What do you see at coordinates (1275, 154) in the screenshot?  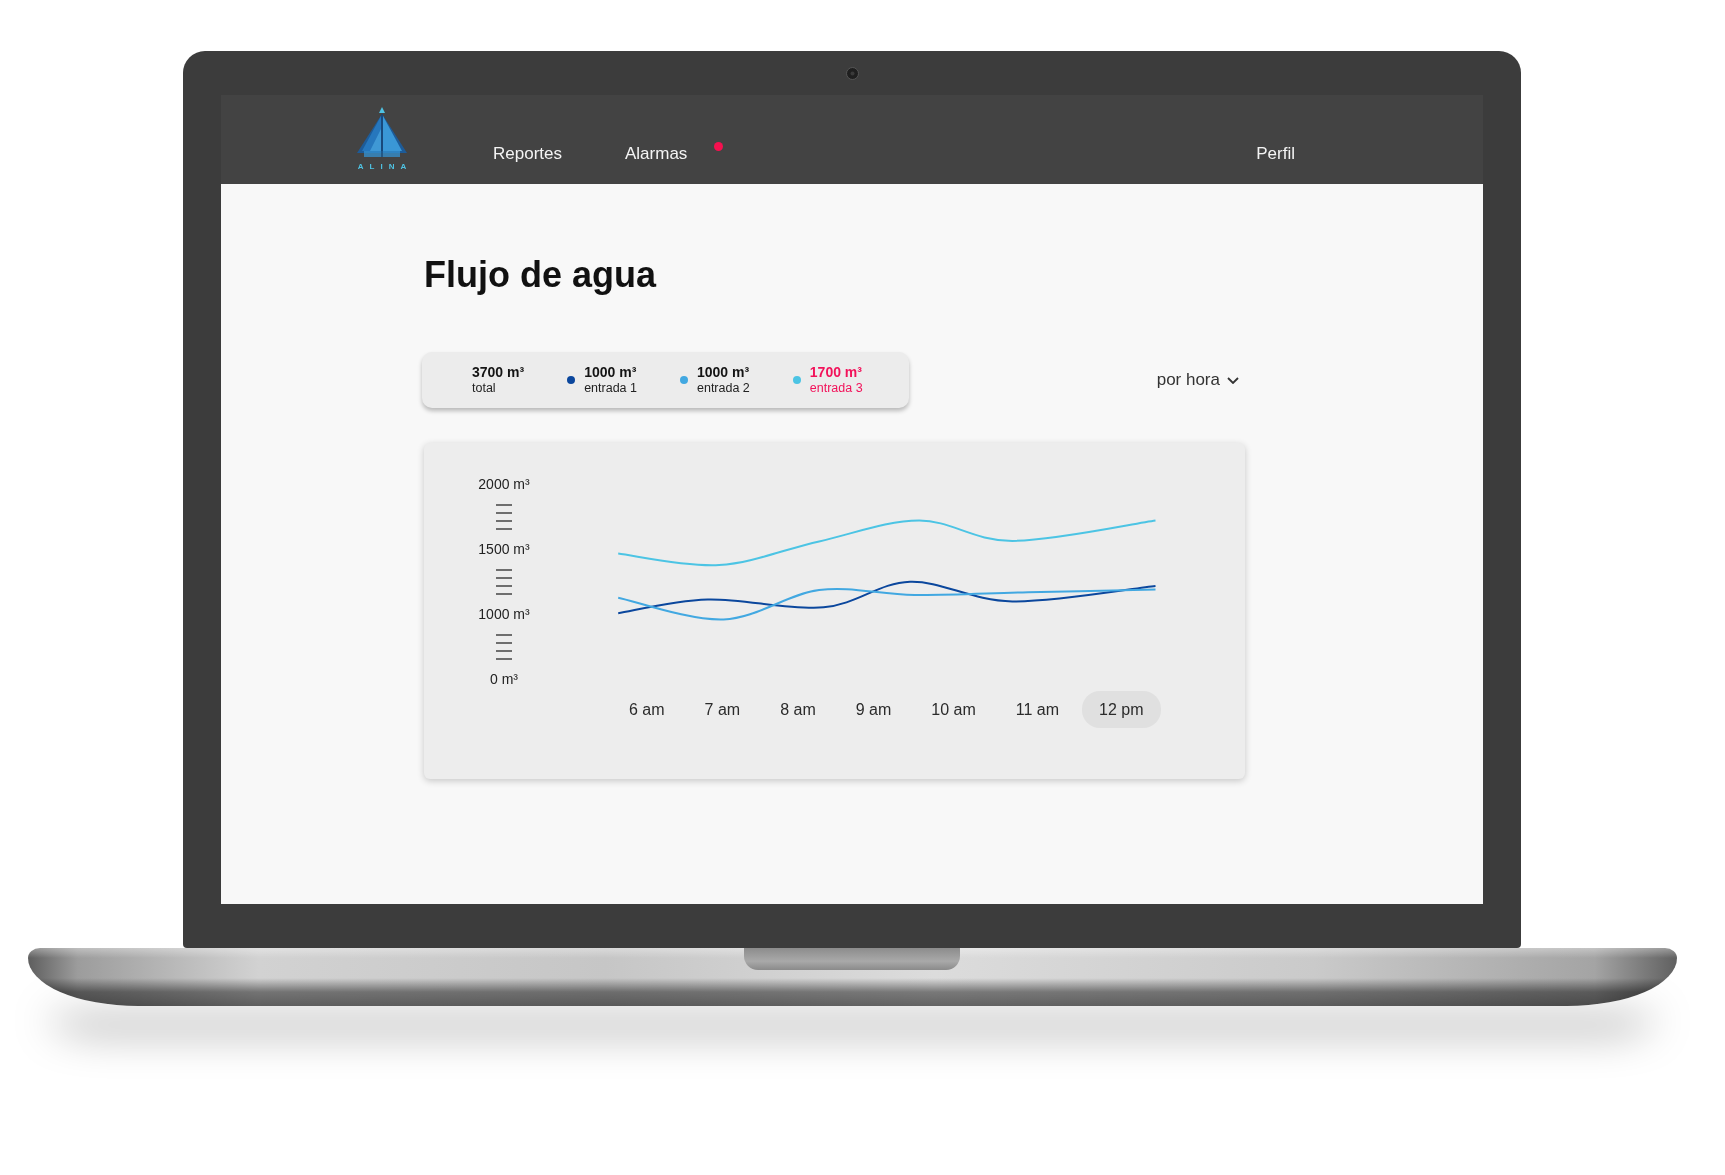 I see `profile-link: Perfil` at bounding box center [1275, 154].